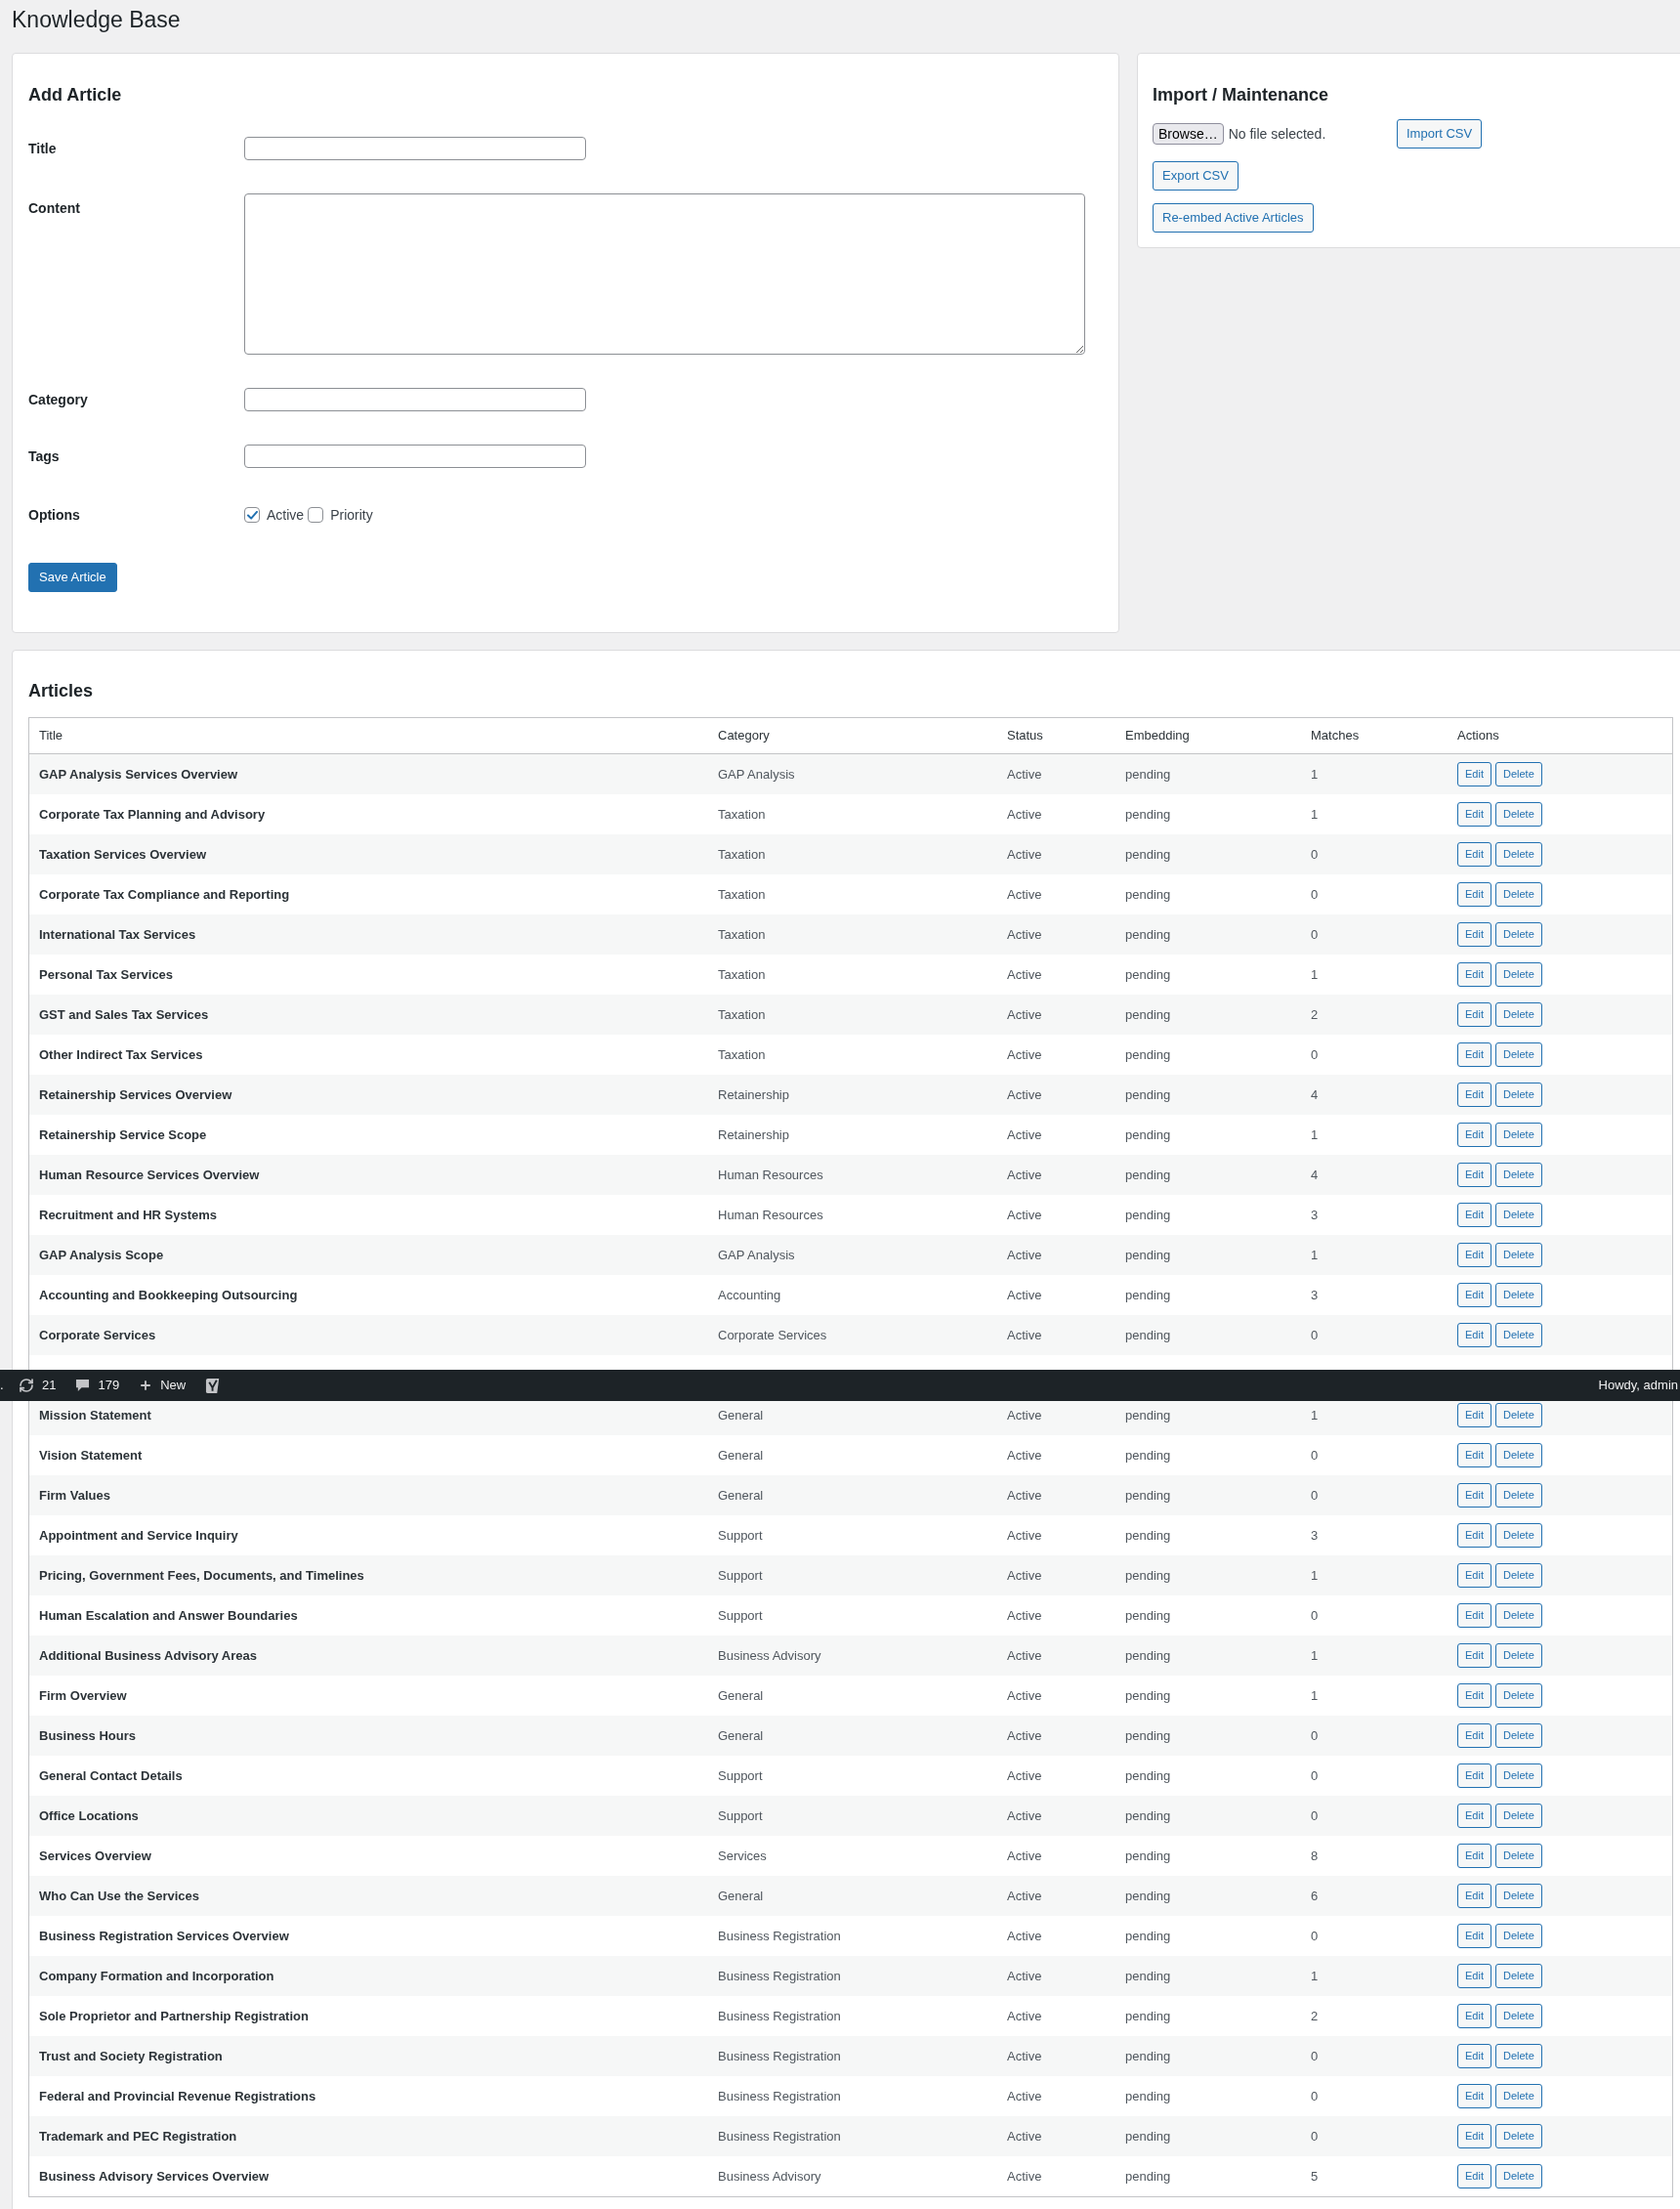 The image size is (1680, 2209). What do you see at coordinates (1335, 736) in the screenshot?
I see `column-header: Matches` at bounding box center [1335, 736].